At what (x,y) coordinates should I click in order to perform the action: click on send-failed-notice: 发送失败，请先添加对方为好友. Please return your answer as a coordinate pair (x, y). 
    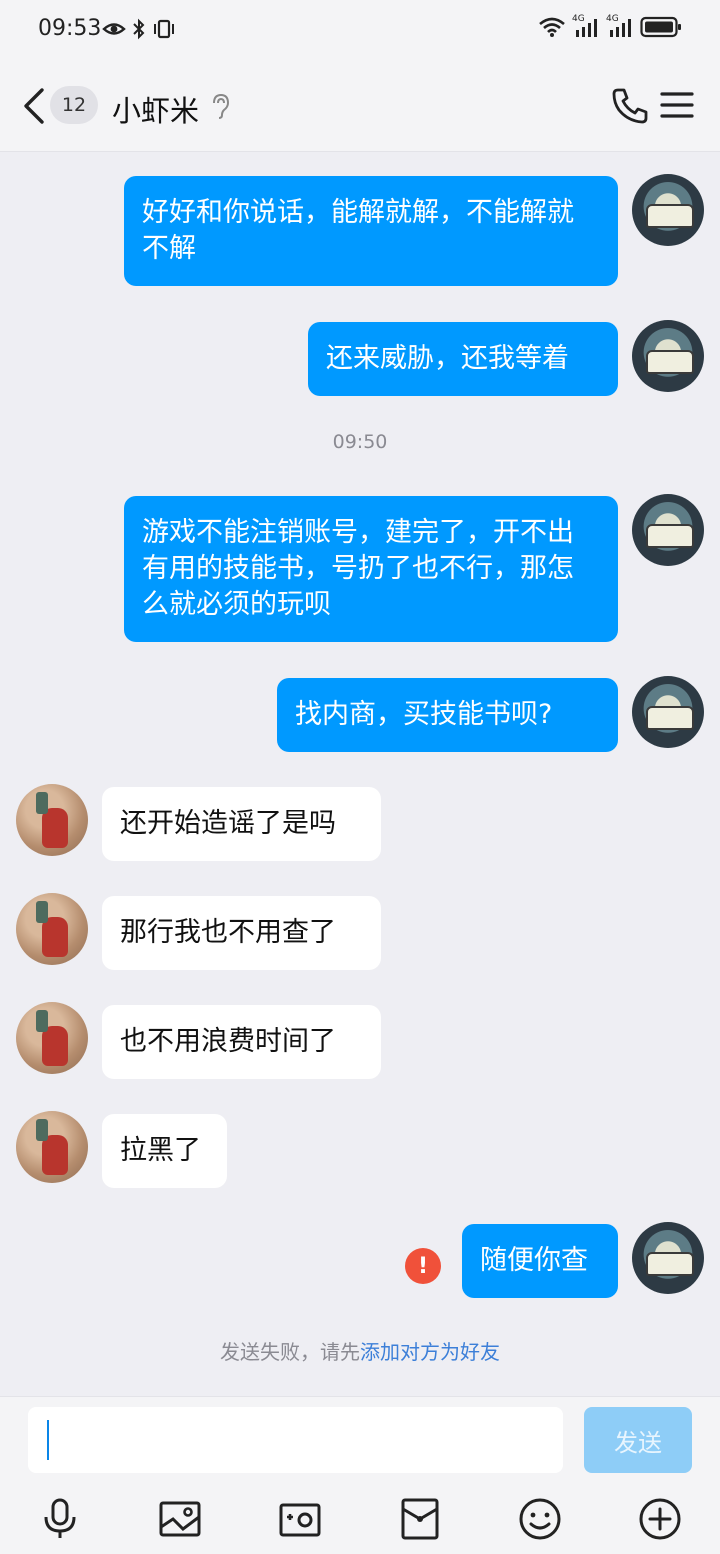
    Looking at the image, I should click on (360, 1350).